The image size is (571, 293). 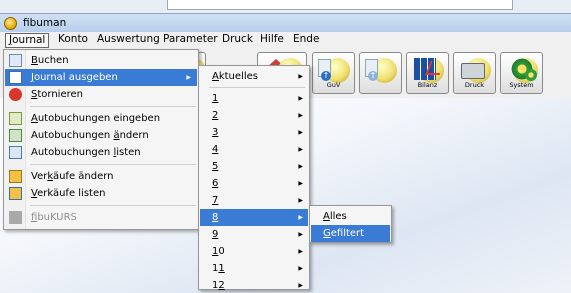 I want to click on menu-item-label: Journal ausgeben, so click(x=74, y=77).